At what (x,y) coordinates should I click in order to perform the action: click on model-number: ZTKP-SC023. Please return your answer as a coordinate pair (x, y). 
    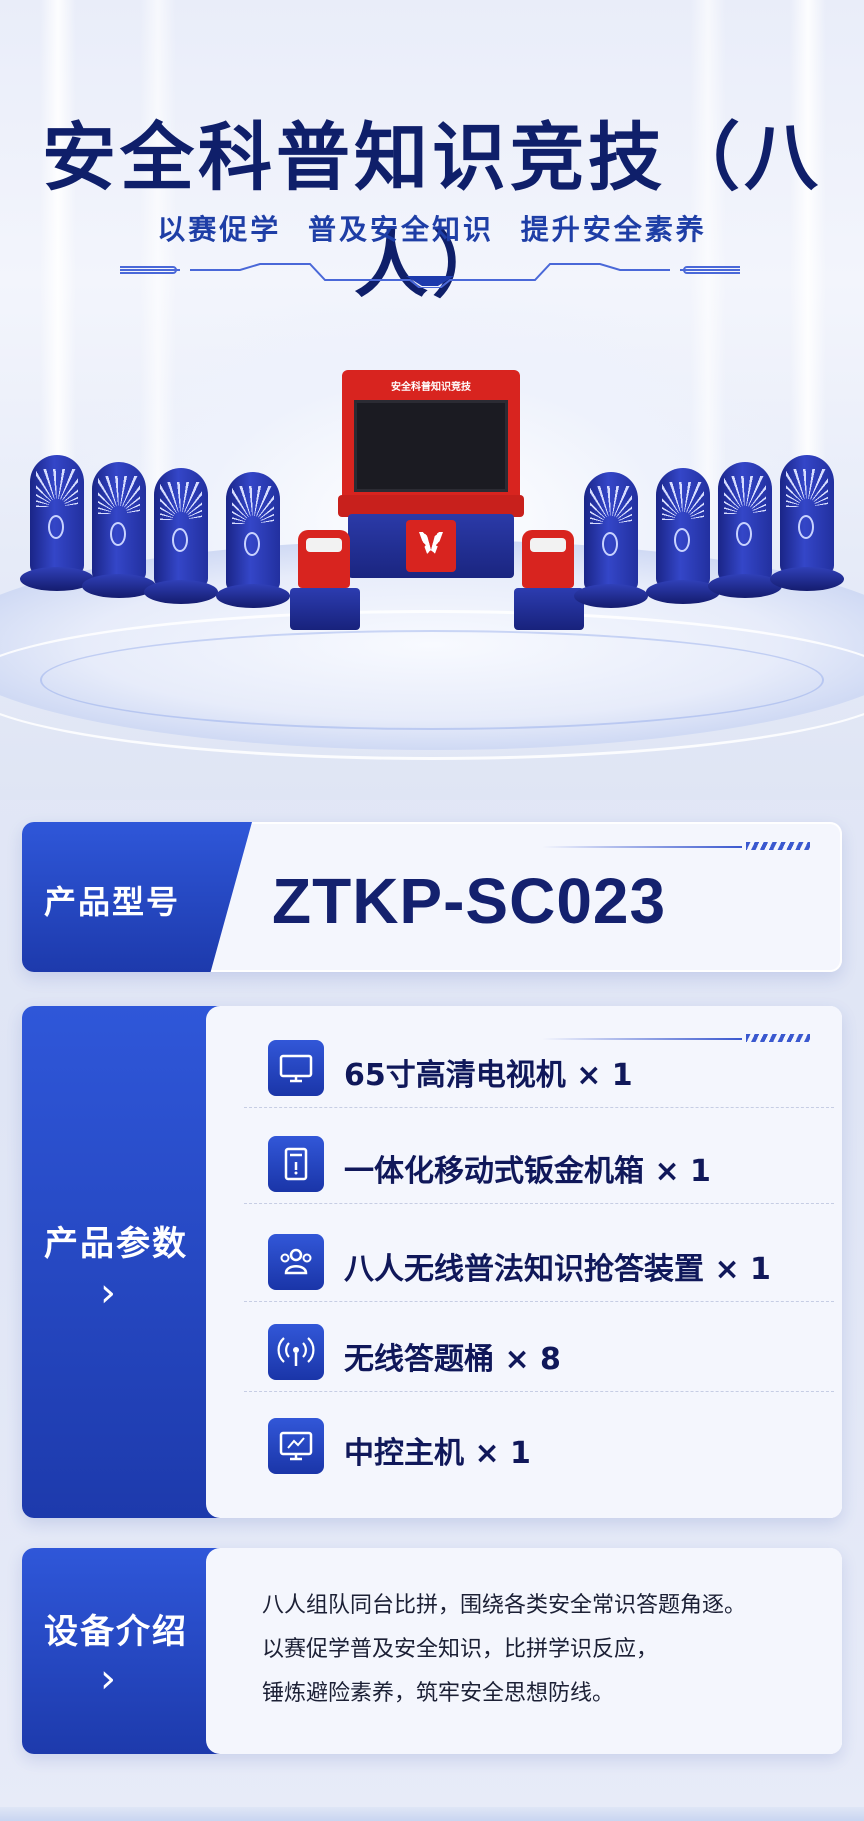
    Looking at the image, I should click on (469, 901).